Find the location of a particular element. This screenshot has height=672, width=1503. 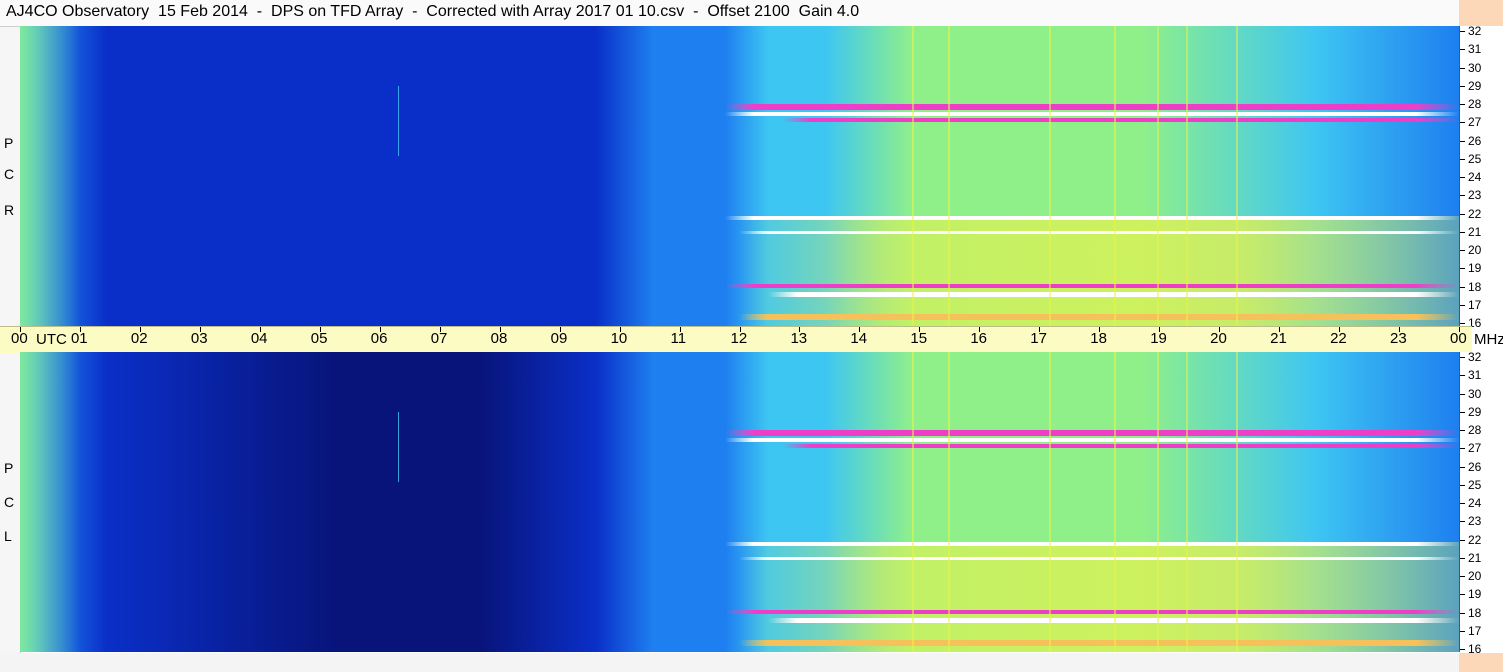

rcp-side-label: P C R is located at coordinates (10, 176).